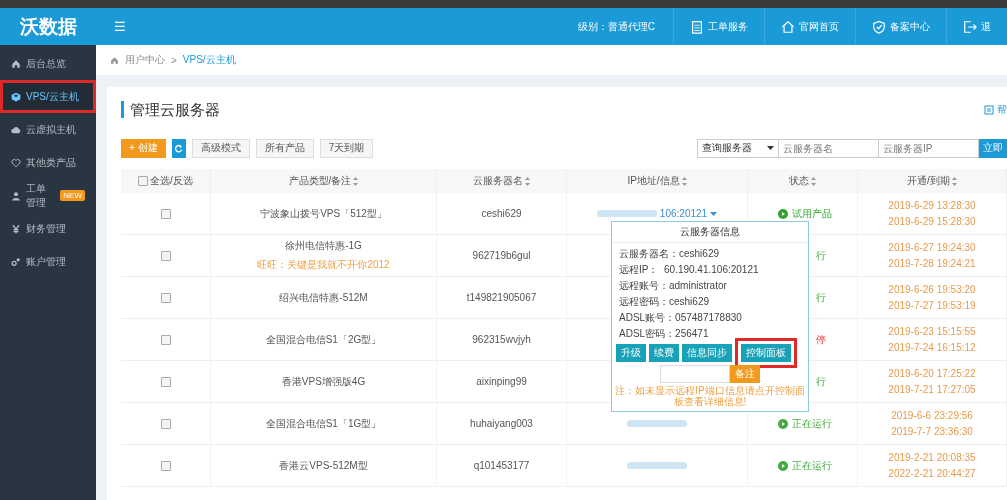 The image size is (1007, 500). What do you see at coordinates (673, 286) in the screenshot?
I see `info-line: 远程账号：administrator` at bounding box center [673, 286].